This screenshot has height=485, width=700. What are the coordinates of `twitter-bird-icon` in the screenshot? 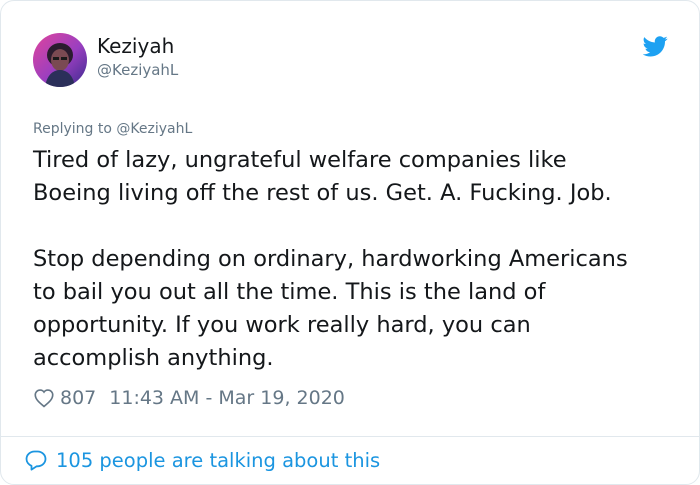 It's located at (655, 46).